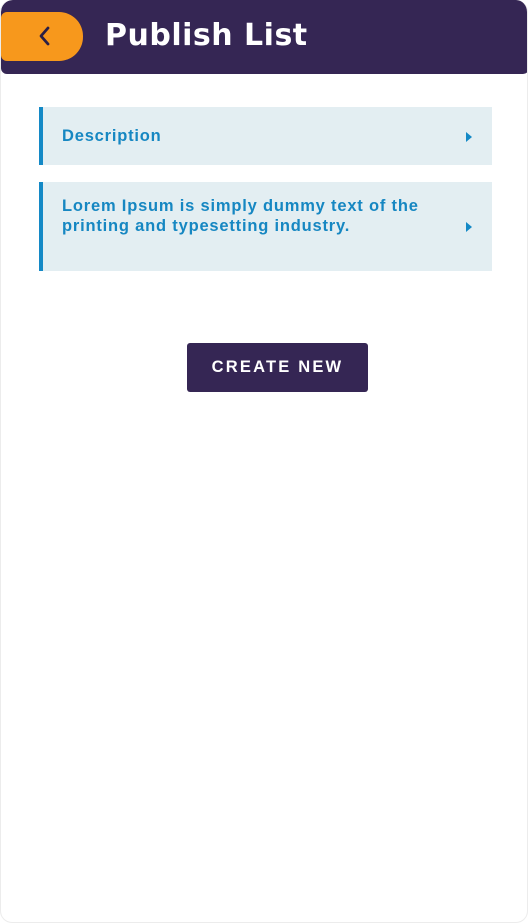 The image size is (528, 923). I want to click on create-new-button: CREATE NEW, so click(277, 367).